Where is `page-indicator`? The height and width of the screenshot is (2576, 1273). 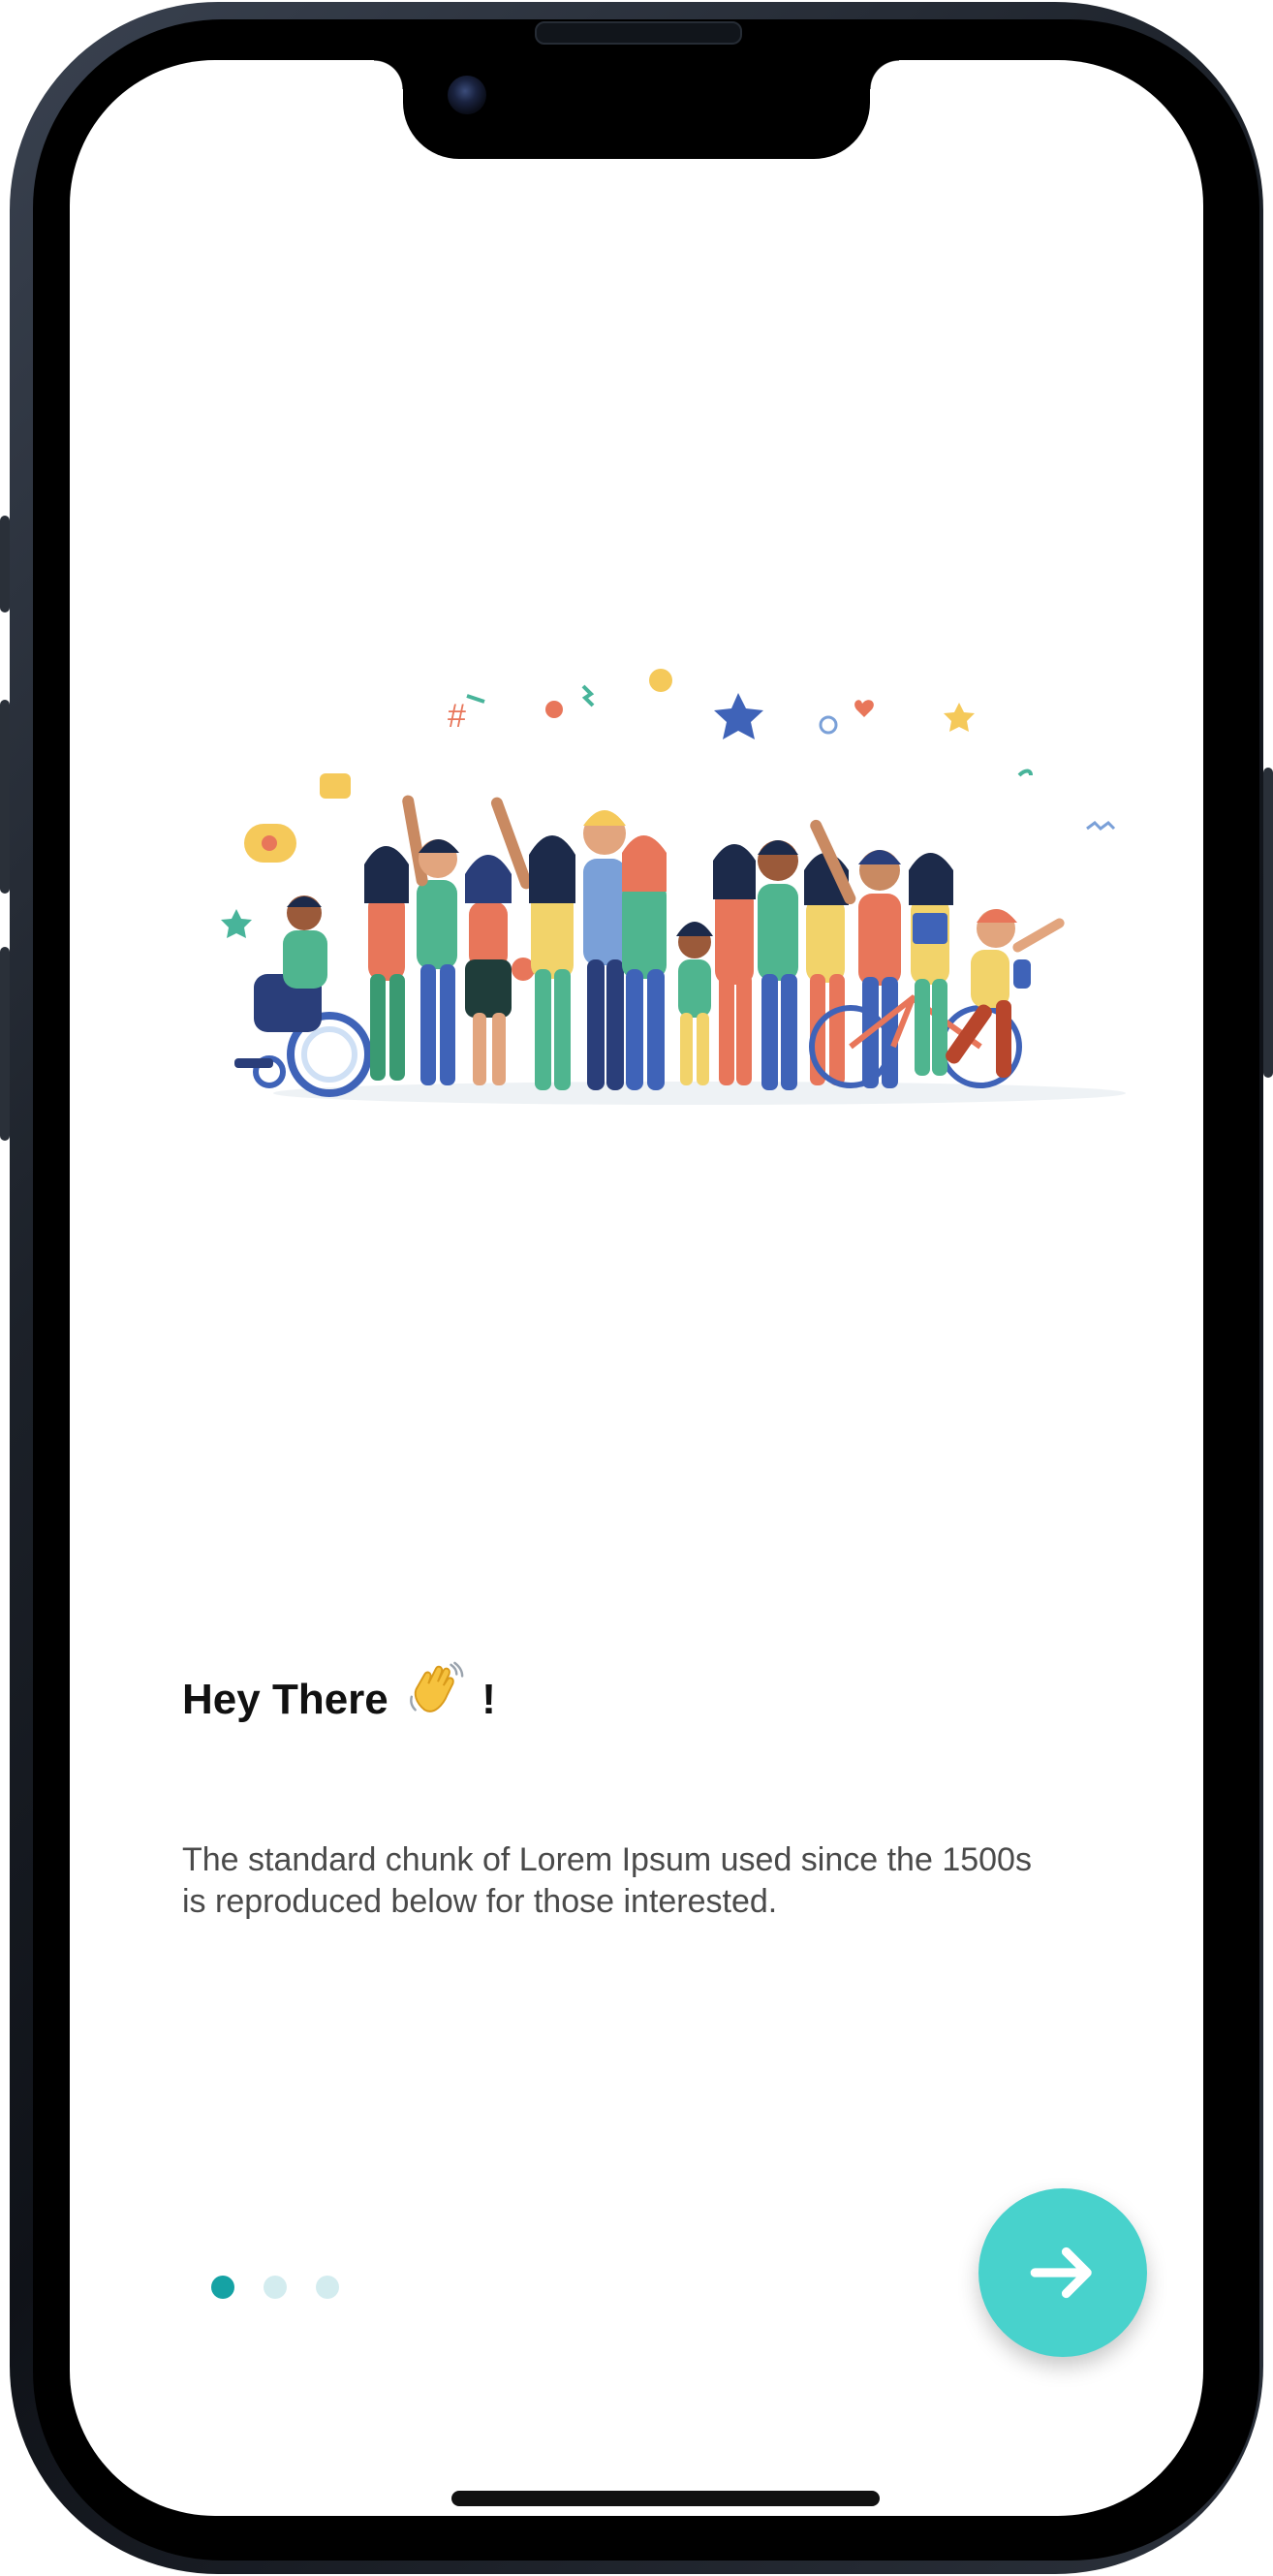
page-indicator is located at coordinates (275, 2287).